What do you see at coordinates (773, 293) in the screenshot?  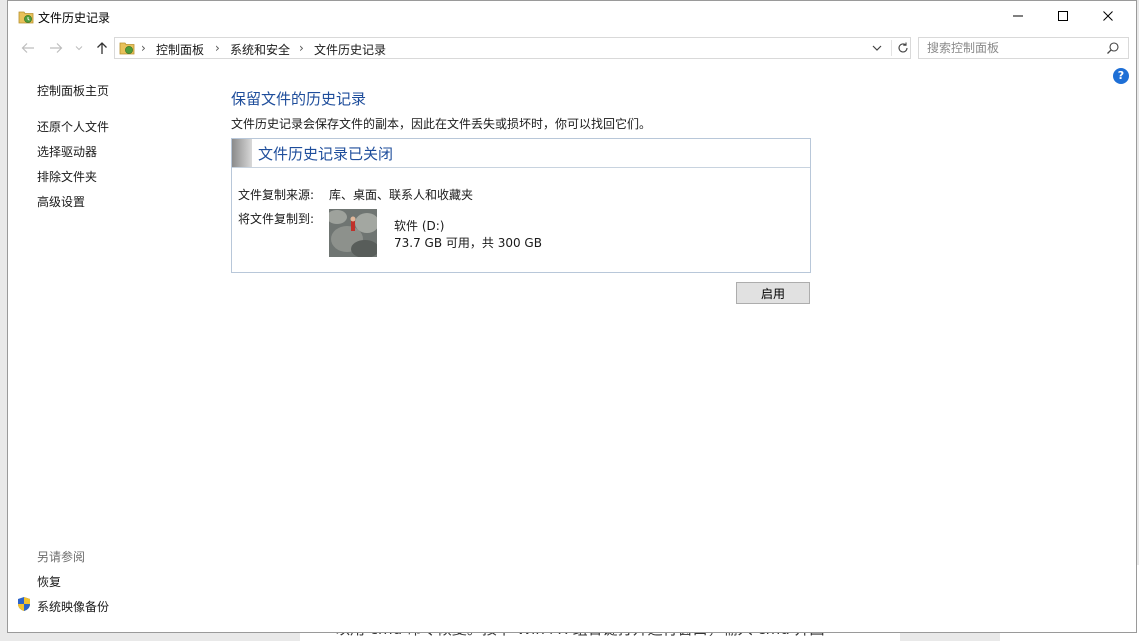 I see `enable-button: 启用` at bounding box center [773, 293].